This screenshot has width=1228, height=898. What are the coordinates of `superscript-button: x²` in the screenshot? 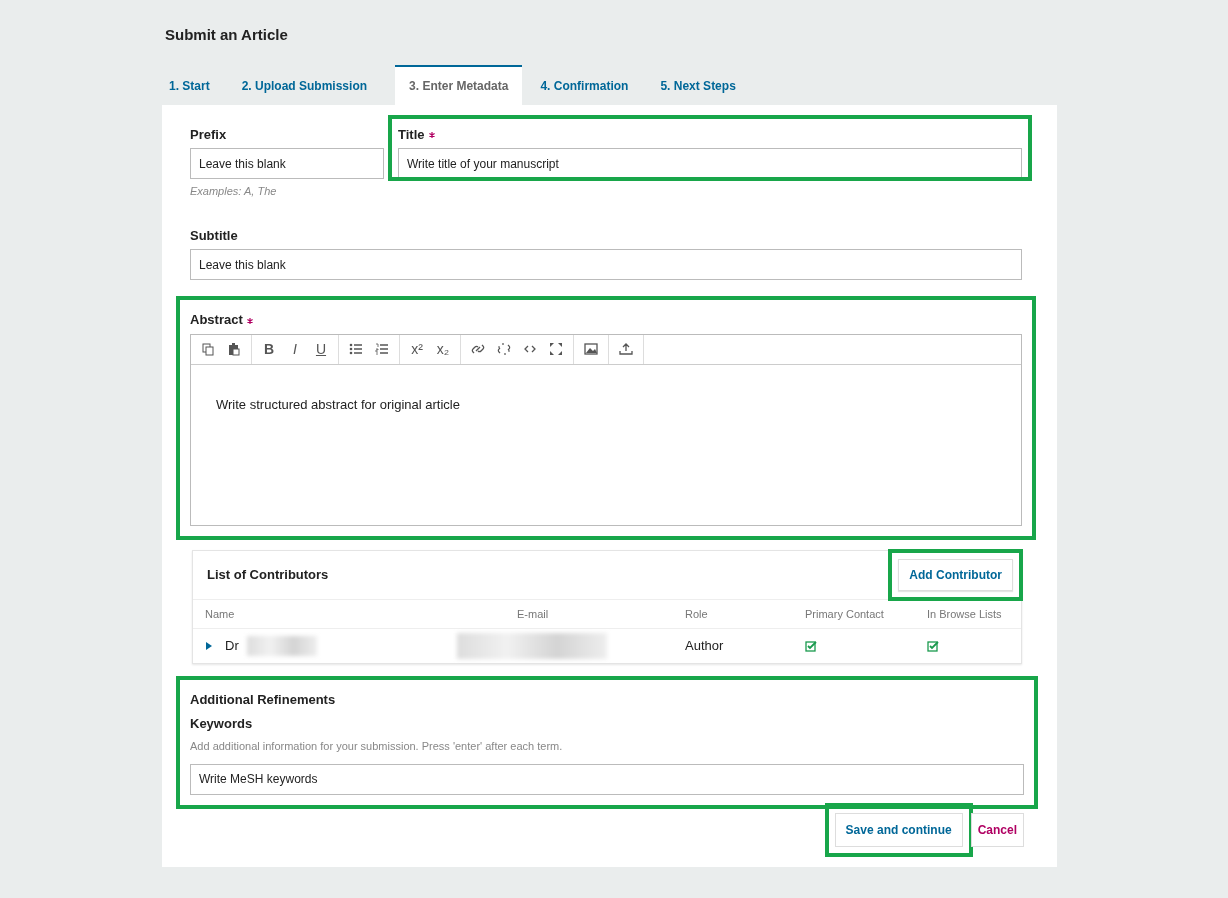 It's located at (417, 349).